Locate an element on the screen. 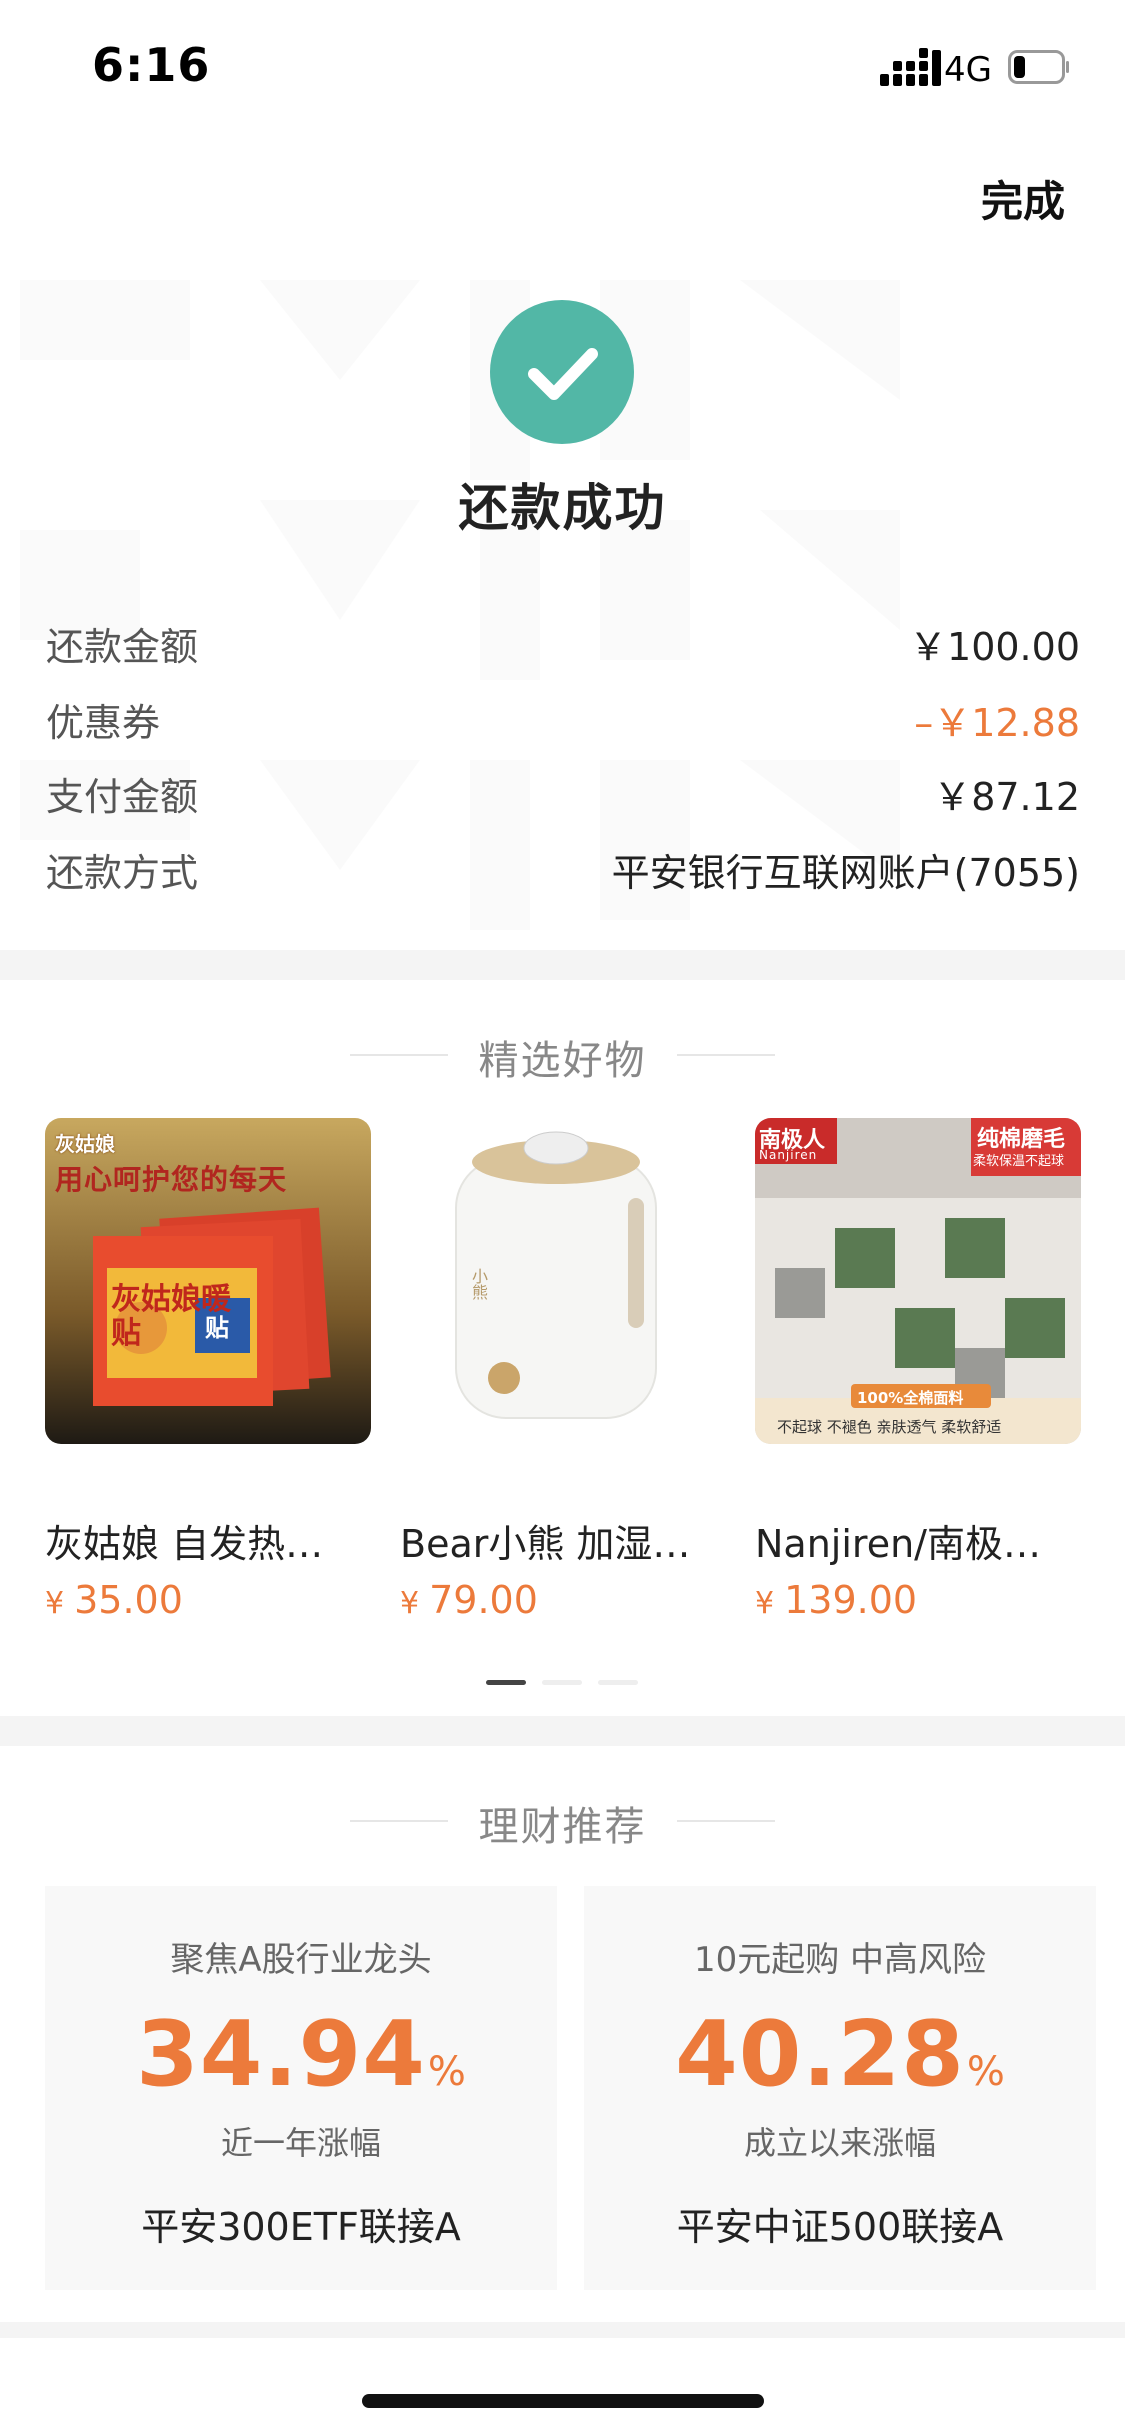  finance-section-header: 理财推荐 is located at coordinates (562, 1821).